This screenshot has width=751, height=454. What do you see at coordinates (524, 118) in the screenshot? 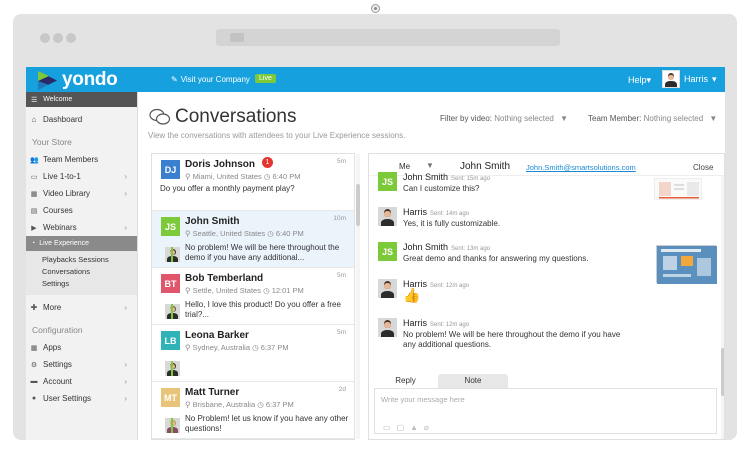
I see `video-filter-value: Nothing selected` at bounding box center [524, 118].